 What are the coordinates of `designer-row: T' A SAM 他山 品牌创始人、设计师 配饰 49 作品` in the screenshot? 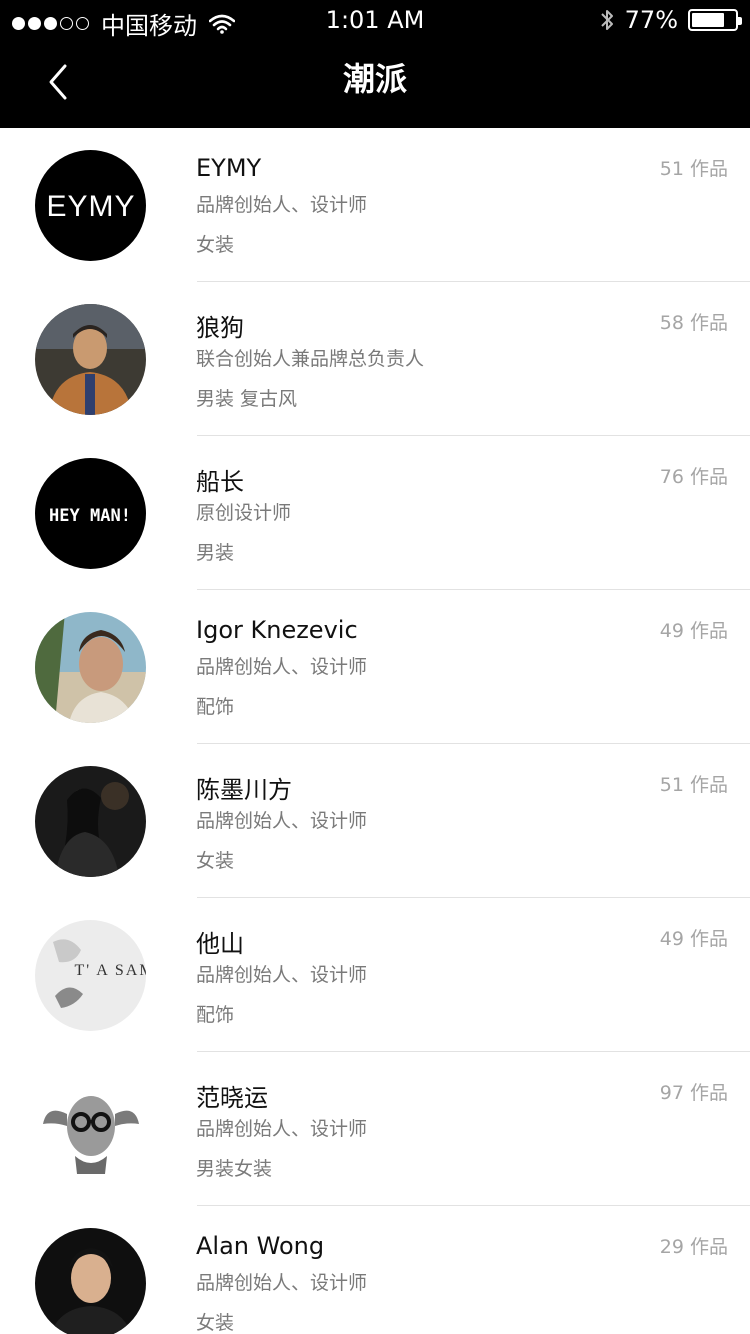 It's located at (375, 975).